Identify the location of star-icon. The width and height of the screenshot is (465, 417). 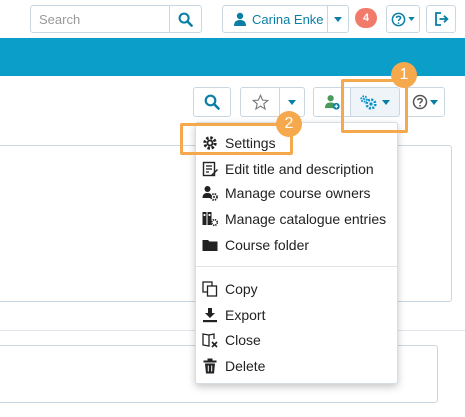
(260, 101).